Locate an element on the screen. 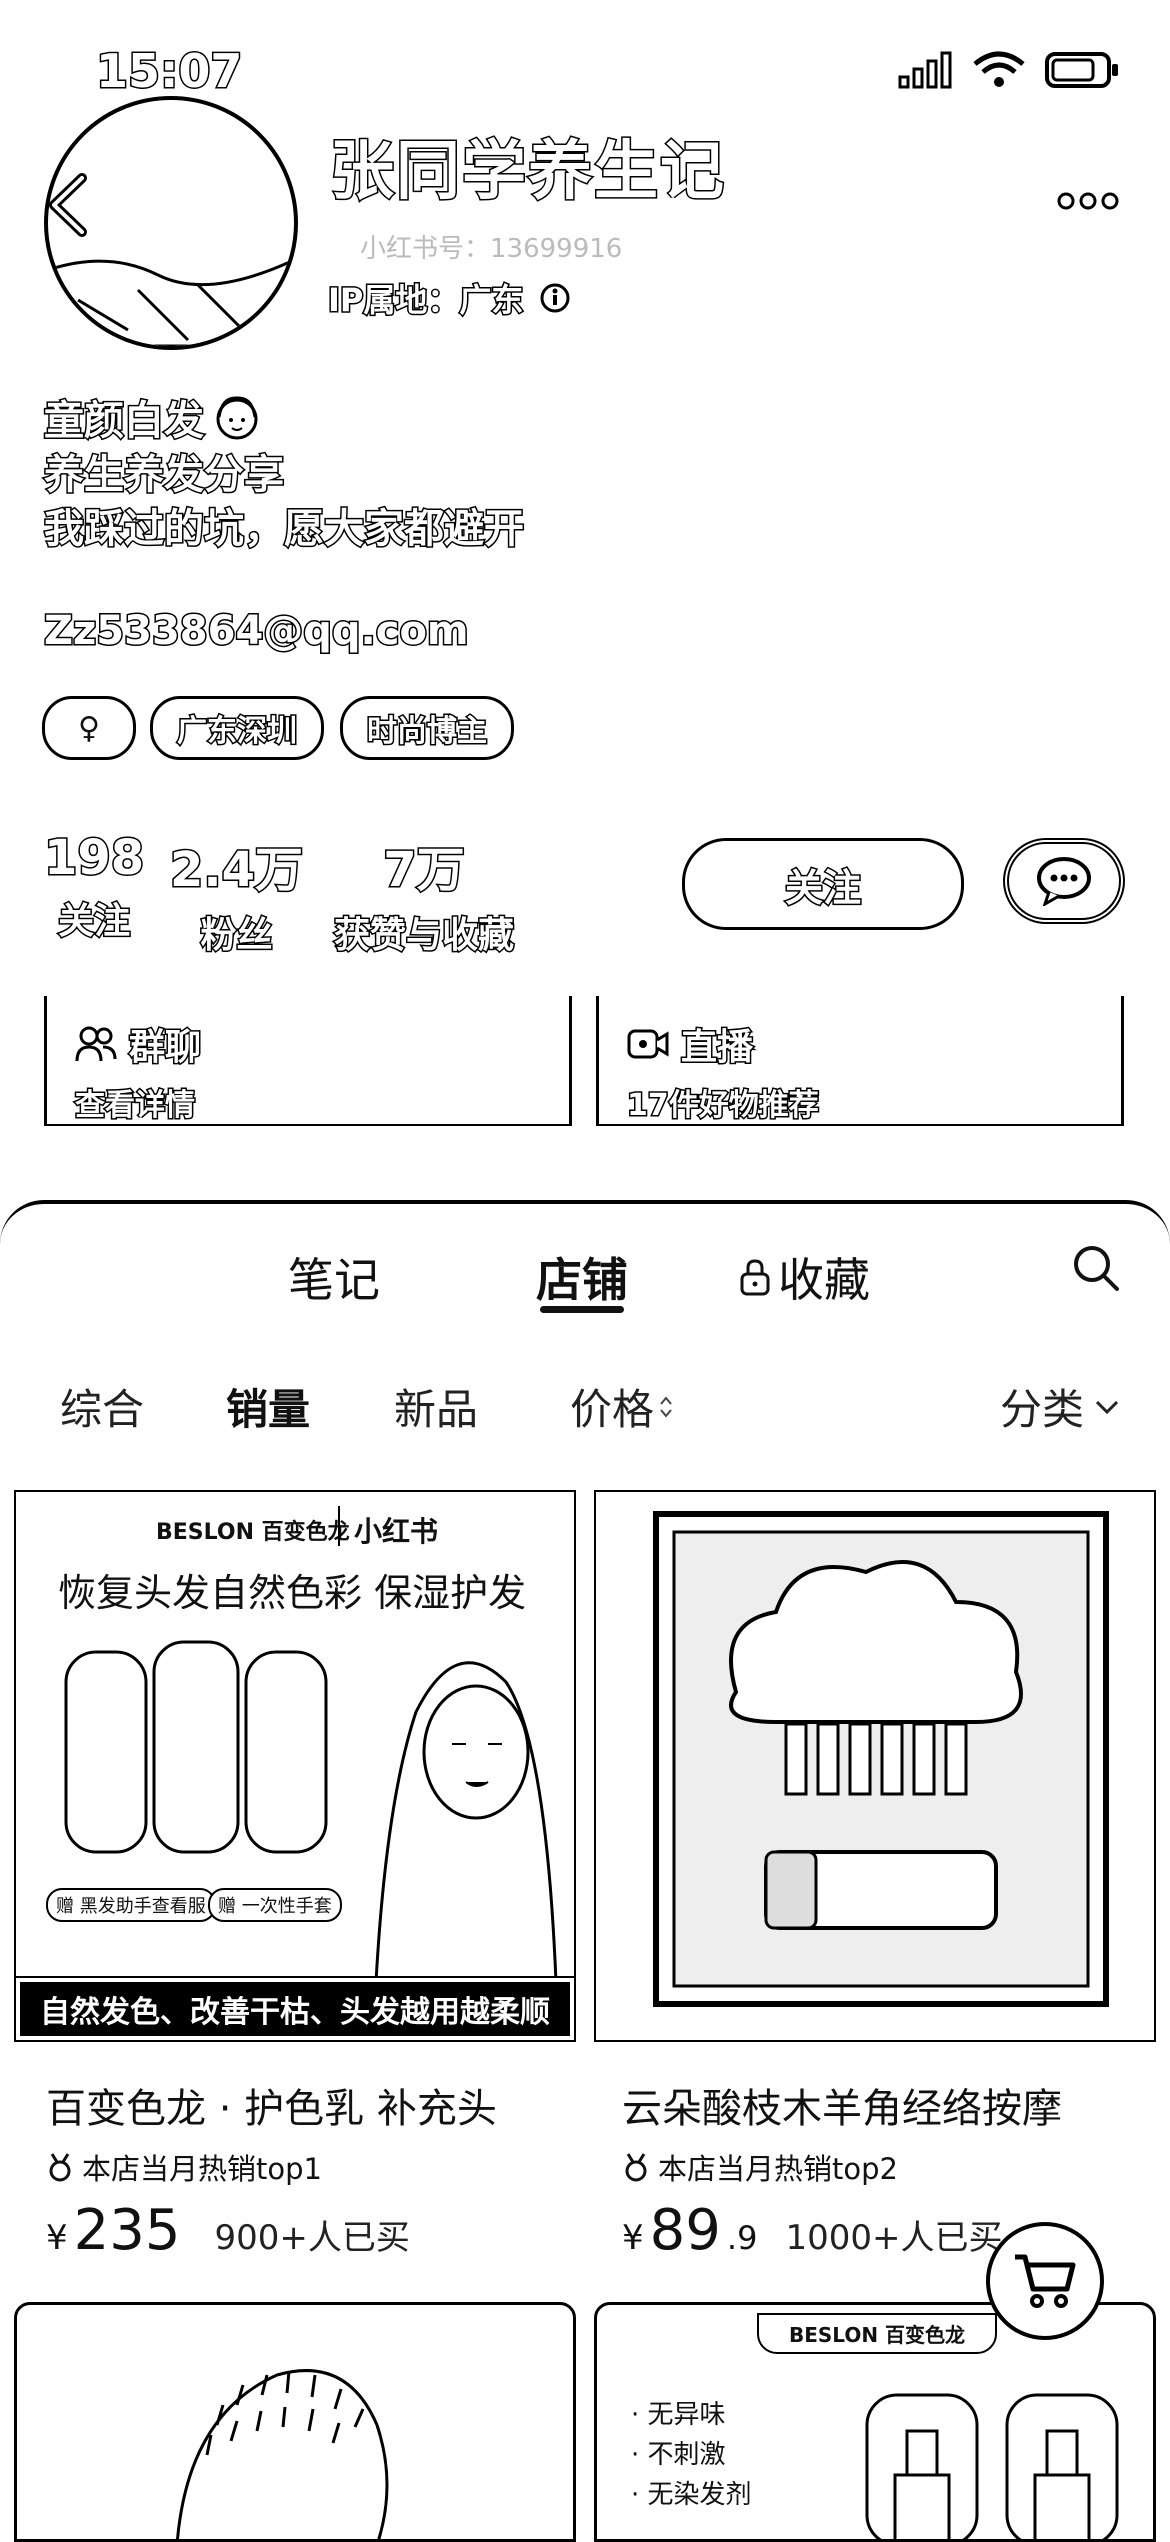  product-image-4: BESLON 百变色龙 · 无异味 · 不刺激 · 无染发剂 is located at coordinates (875, 2422).